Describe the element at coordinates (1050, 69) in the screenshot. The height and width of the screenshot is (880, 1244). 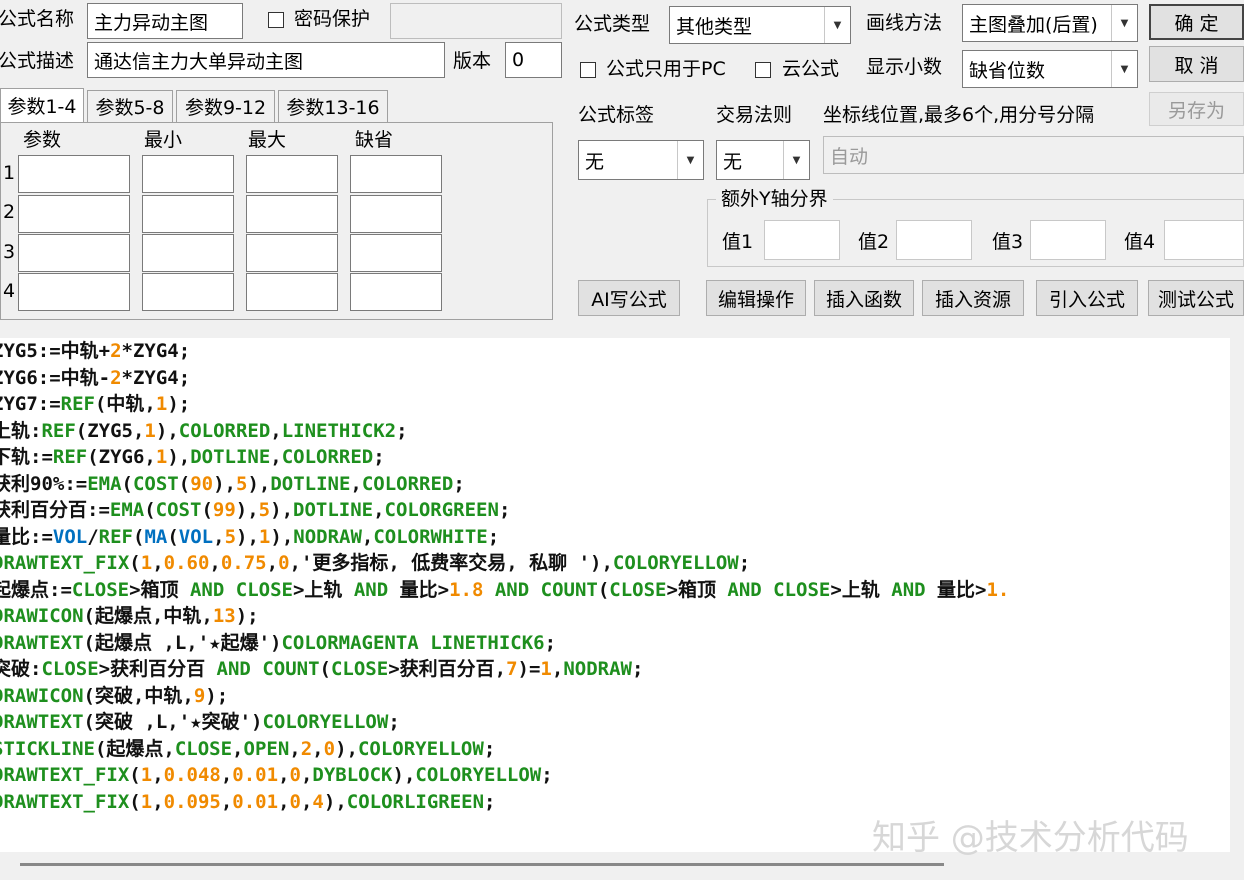
I see `decimals-select: 缺省位数 ▼` at that location.